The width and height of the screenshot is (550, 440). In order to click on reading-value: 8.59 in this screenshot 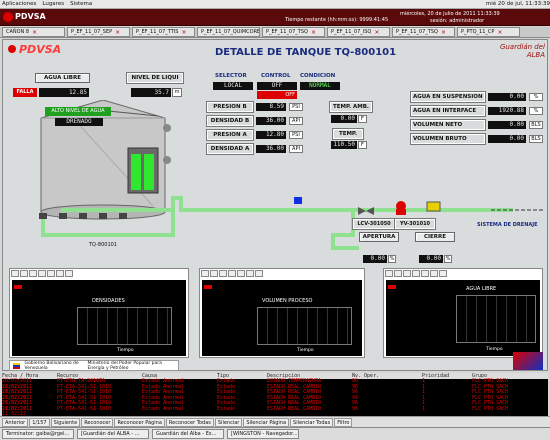, I will do `click(271, 107)`.